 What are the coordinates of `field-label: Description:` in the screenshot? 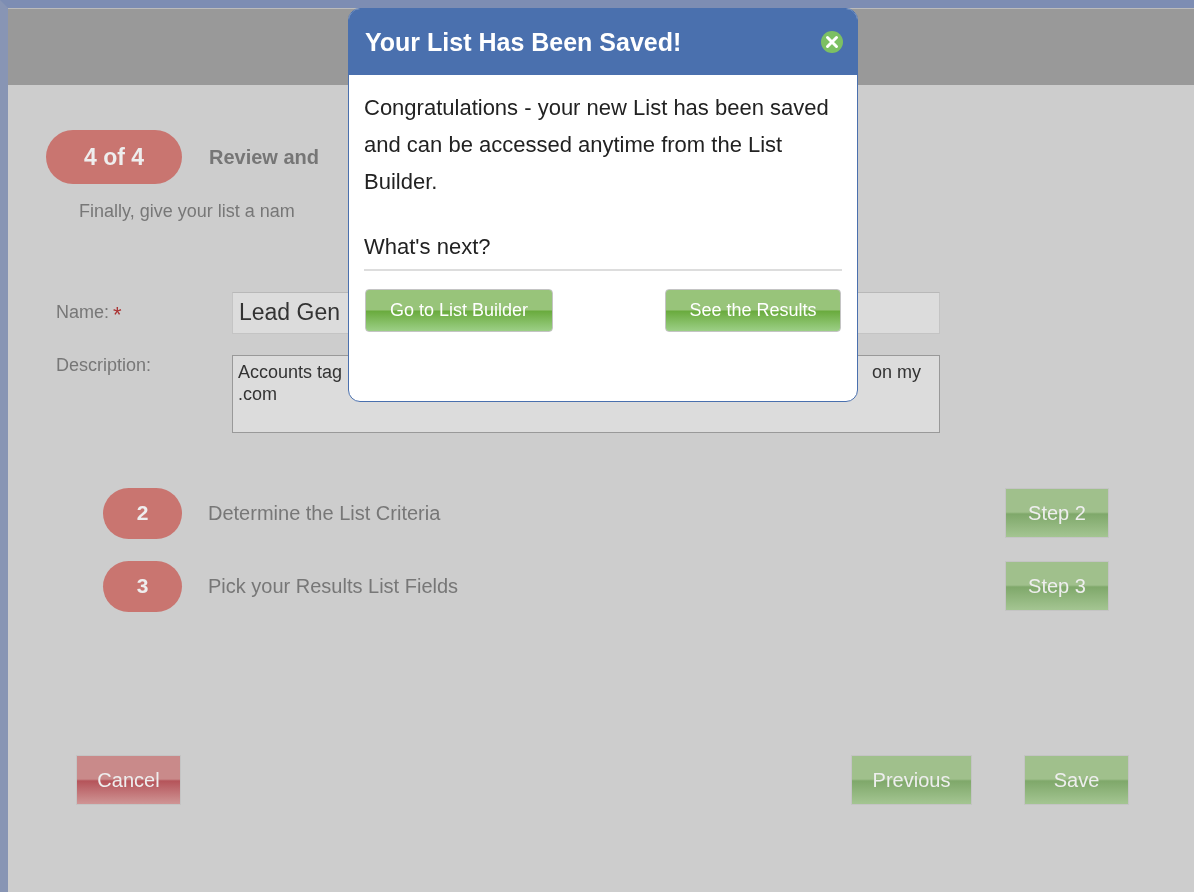 It's located at (104, 365).